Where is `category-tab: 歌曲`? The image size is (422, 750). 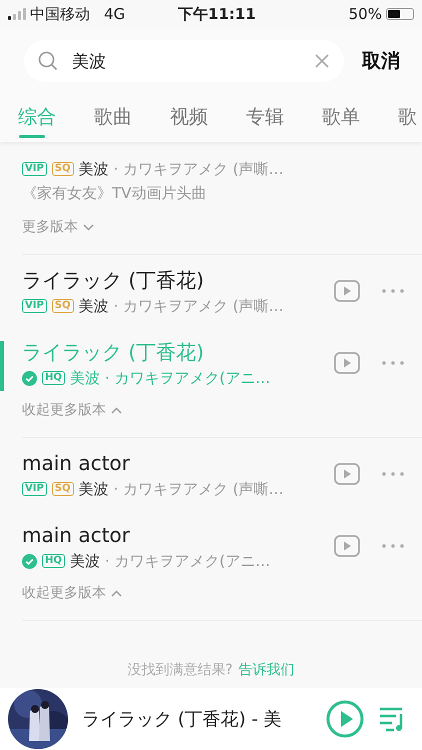
category-tab: 歌曲 is located at coordinates (113, 121).